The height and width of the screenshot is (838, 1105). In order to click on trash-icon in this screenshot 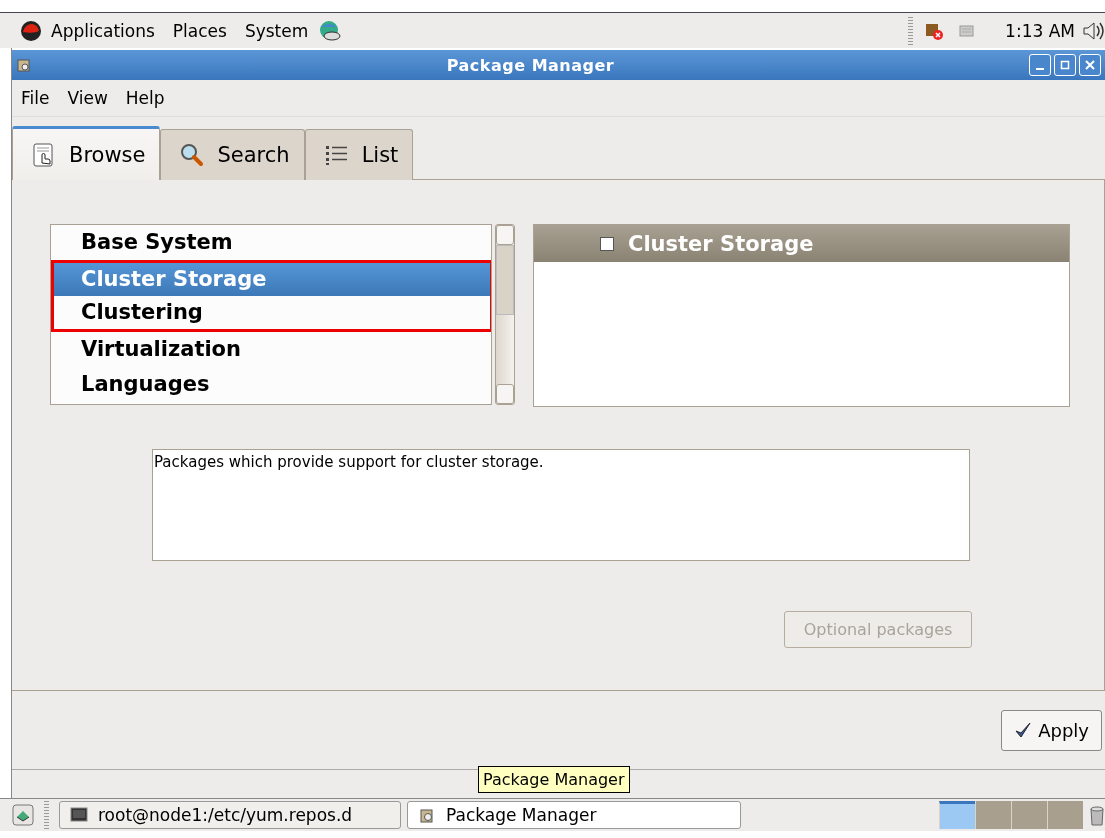, I will do `click(1097, 815)`.